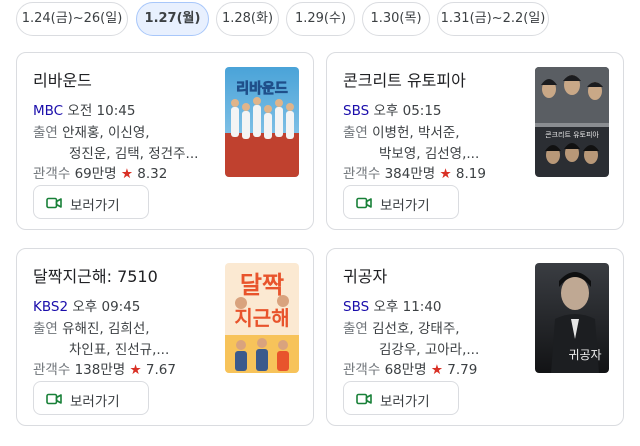 The height and width of the screenshot is (446, 640). What do you see at coordinates (101, 111) in the screenshot?
I see `broadcast-time: 오전 10:45` at bounding box center [101, 111].